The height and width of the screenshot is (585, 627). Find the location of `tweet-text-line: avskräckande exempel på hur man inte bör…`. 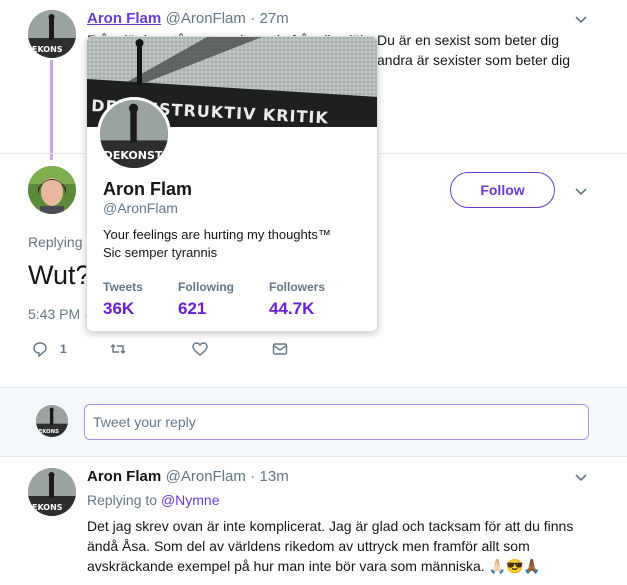

tweet-text-line: avskräckande exempel på hur man inte bör… is located at coordinates (347, 566).